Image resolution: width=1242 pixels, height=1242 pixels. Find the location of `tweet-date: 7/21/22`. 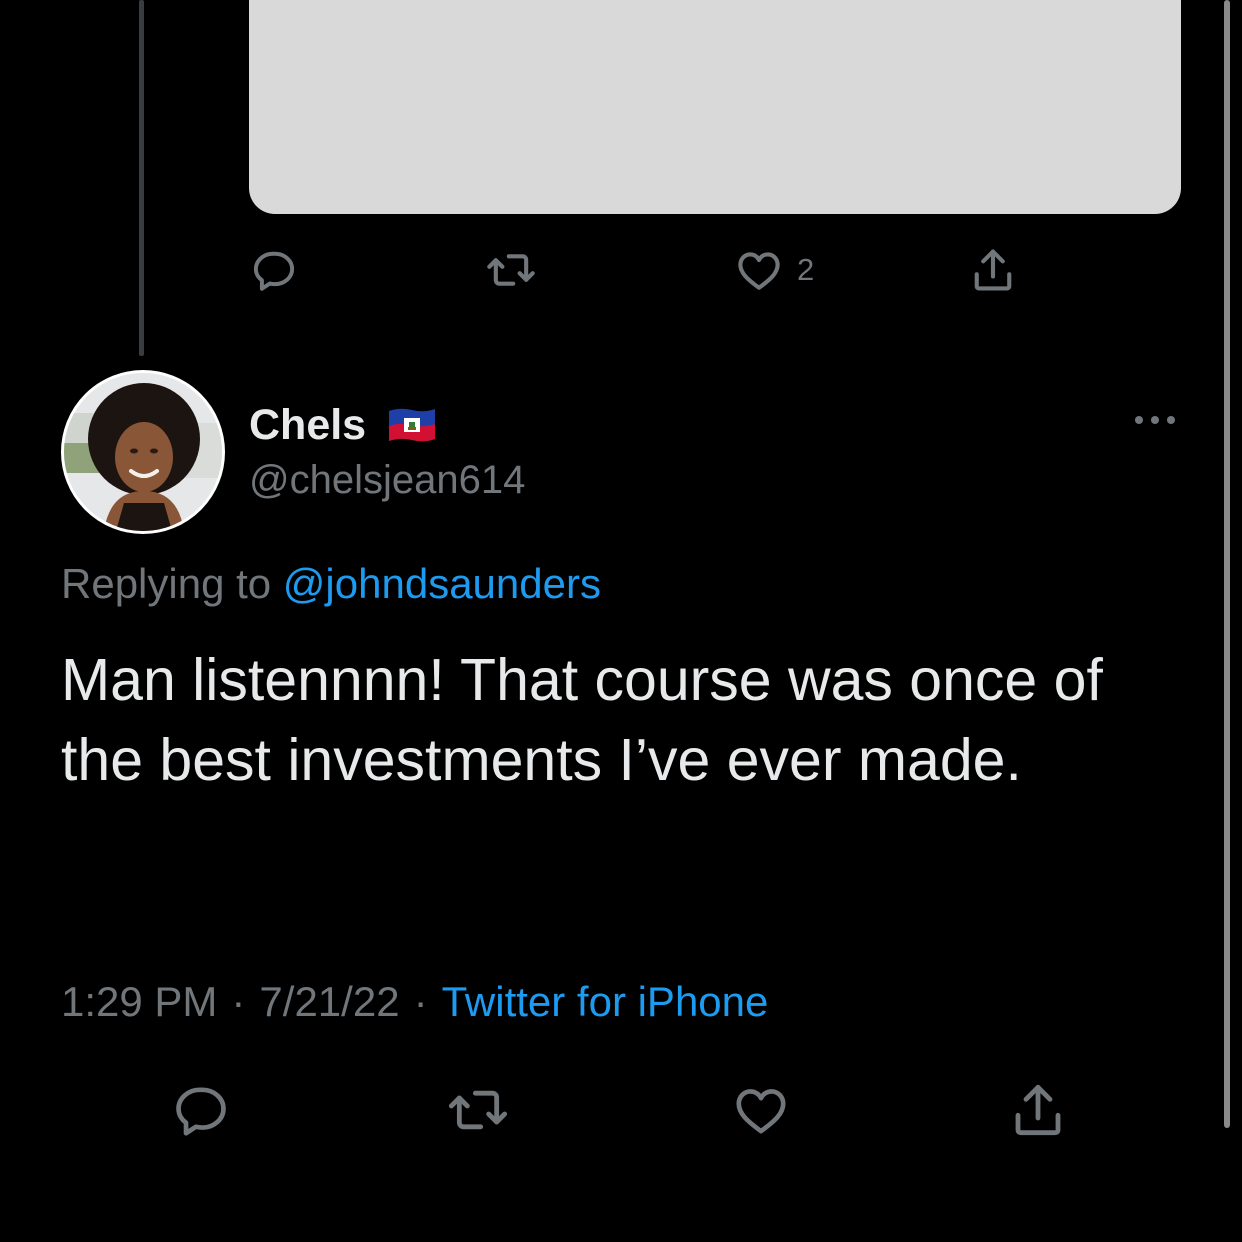

tweet-date: 7/21/22 is located at coordinates (329, 1001).